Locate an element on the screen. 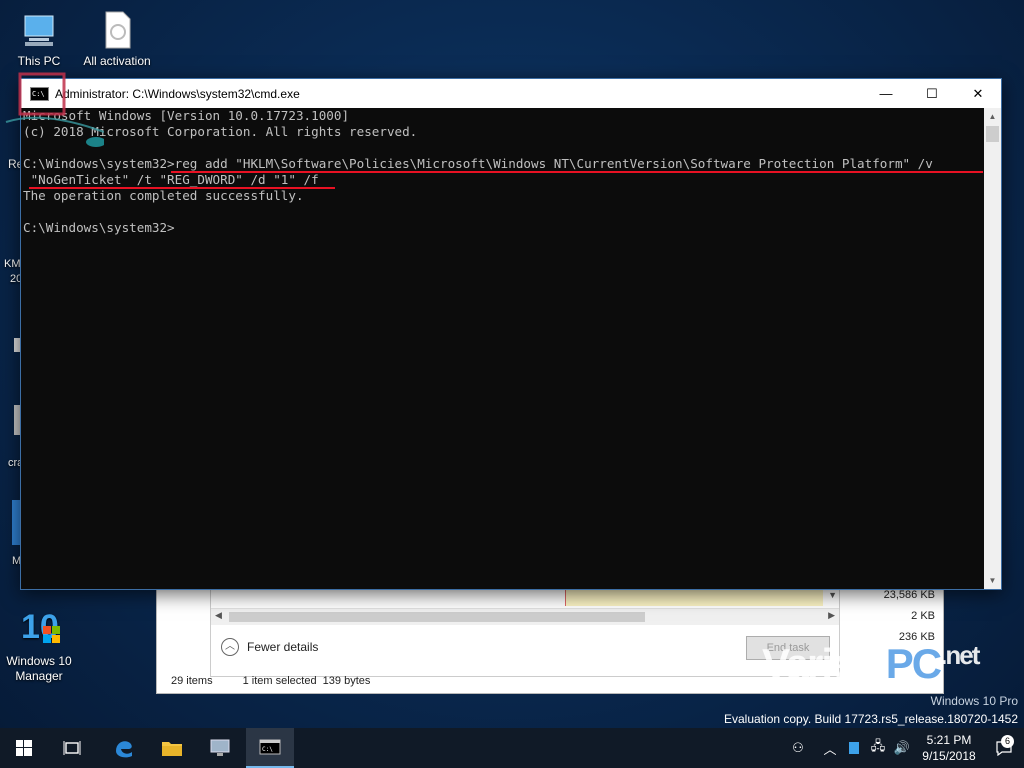 Image resolution: width=1024 pixels, height=768 pixels. edge-taskbar-button is located at coordinates (124, 748).